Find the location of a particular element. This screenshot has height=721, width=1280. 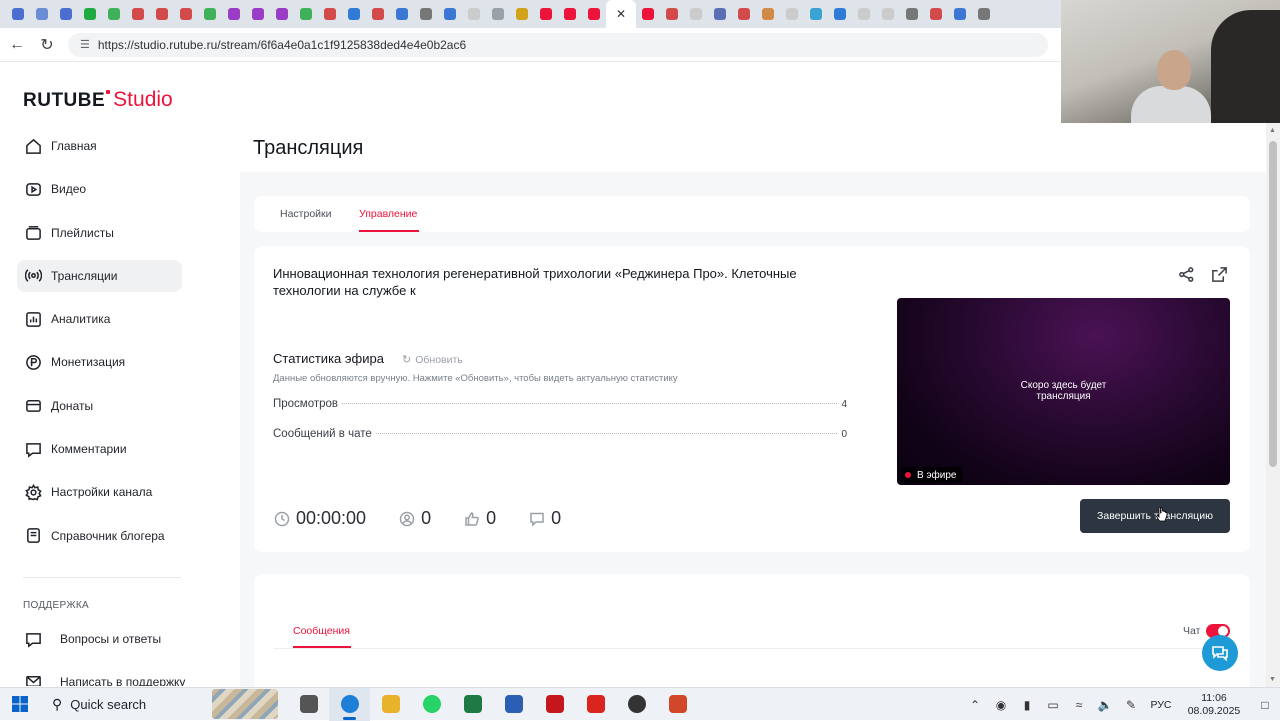

pen-icon: ✎ is located at coordinates (1131, 705).